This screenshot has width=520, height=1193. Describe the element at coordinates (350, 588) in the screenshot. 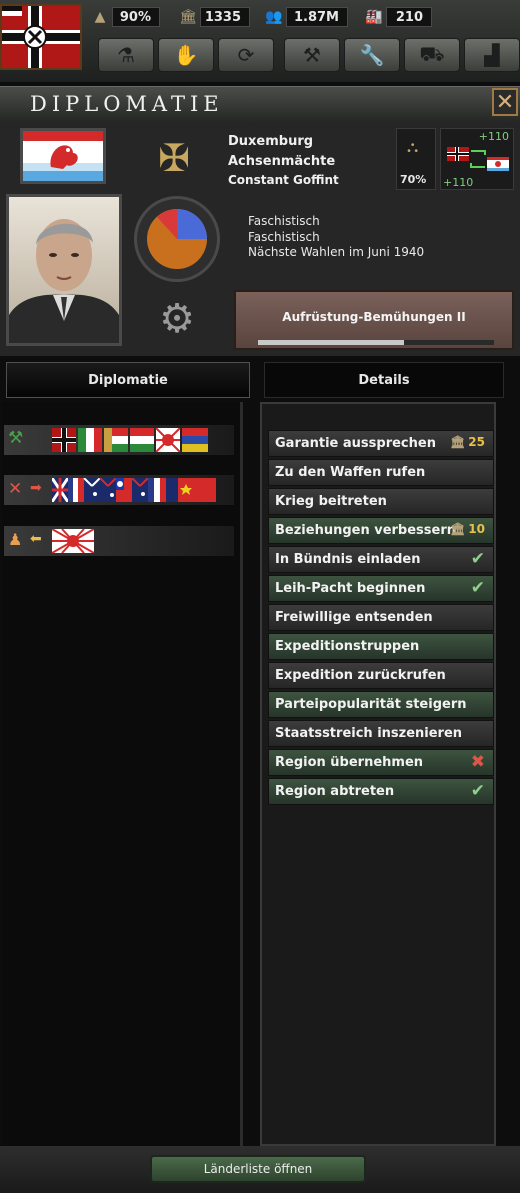

I see `action-label: Leih-Pacht beginnen` at that location.